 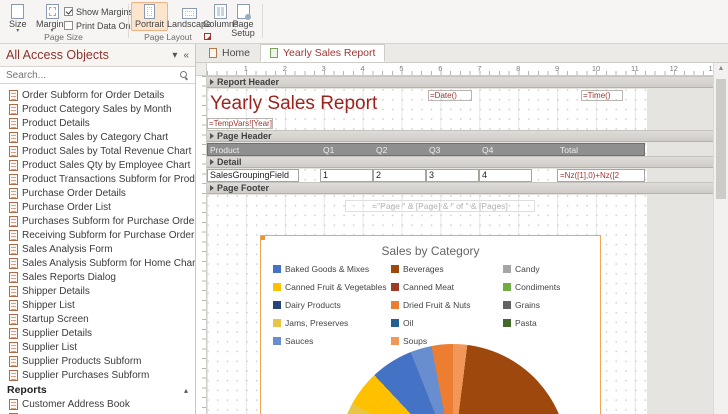 I want to click on detail-bar: Detail, so click(x=460, y=162).